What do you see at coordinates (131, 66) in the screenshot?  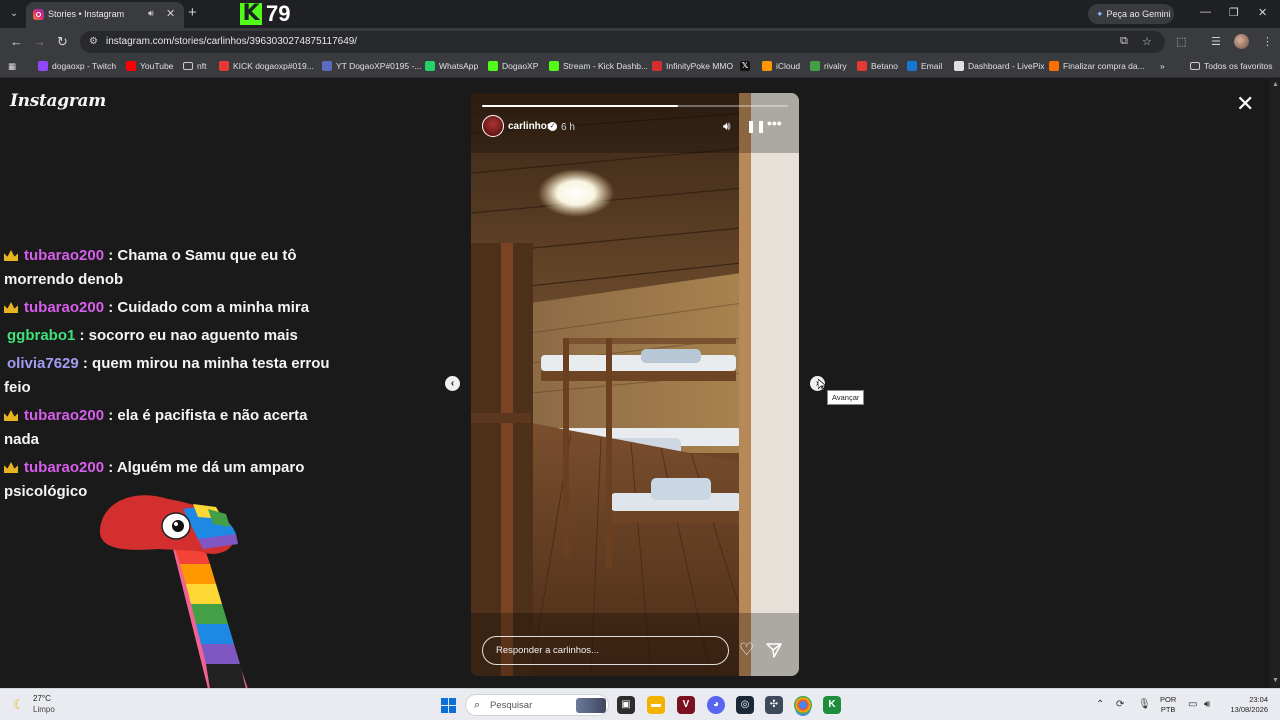 I see `youtube-icon` at bounding box center [131, 66].